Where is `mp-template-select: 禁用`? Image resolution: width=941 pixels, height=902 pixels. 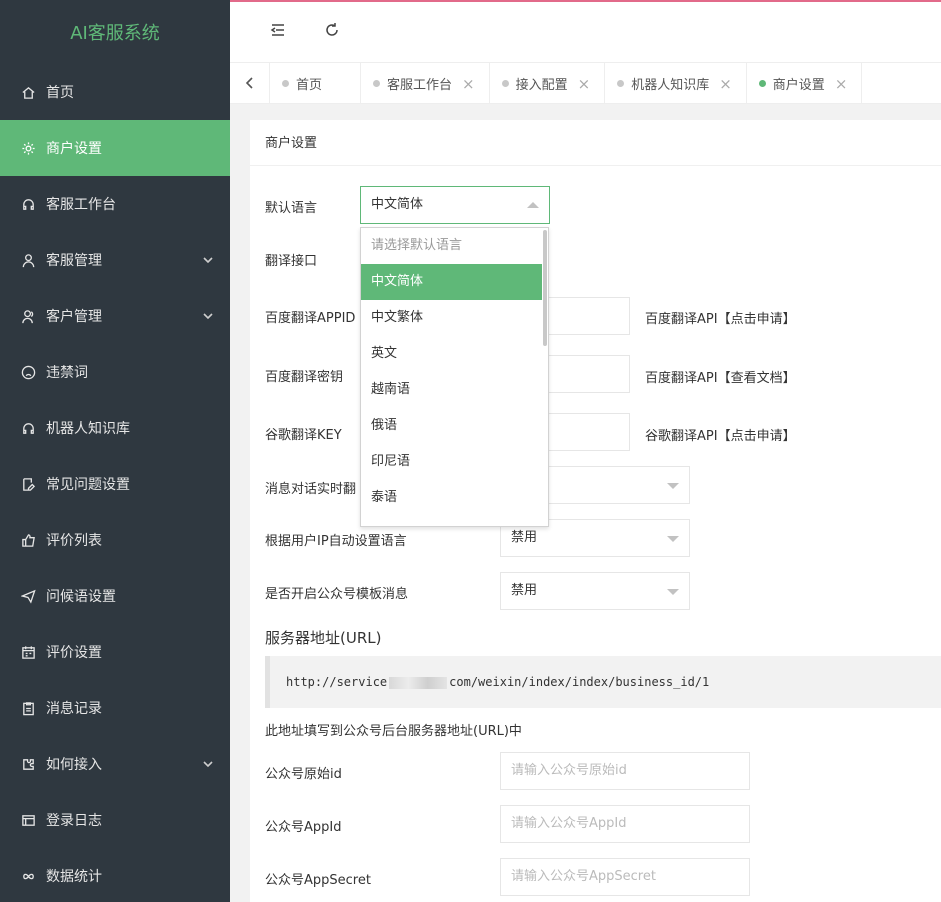
mp-template-select: 禁用 is located at coordinates (595, 591).